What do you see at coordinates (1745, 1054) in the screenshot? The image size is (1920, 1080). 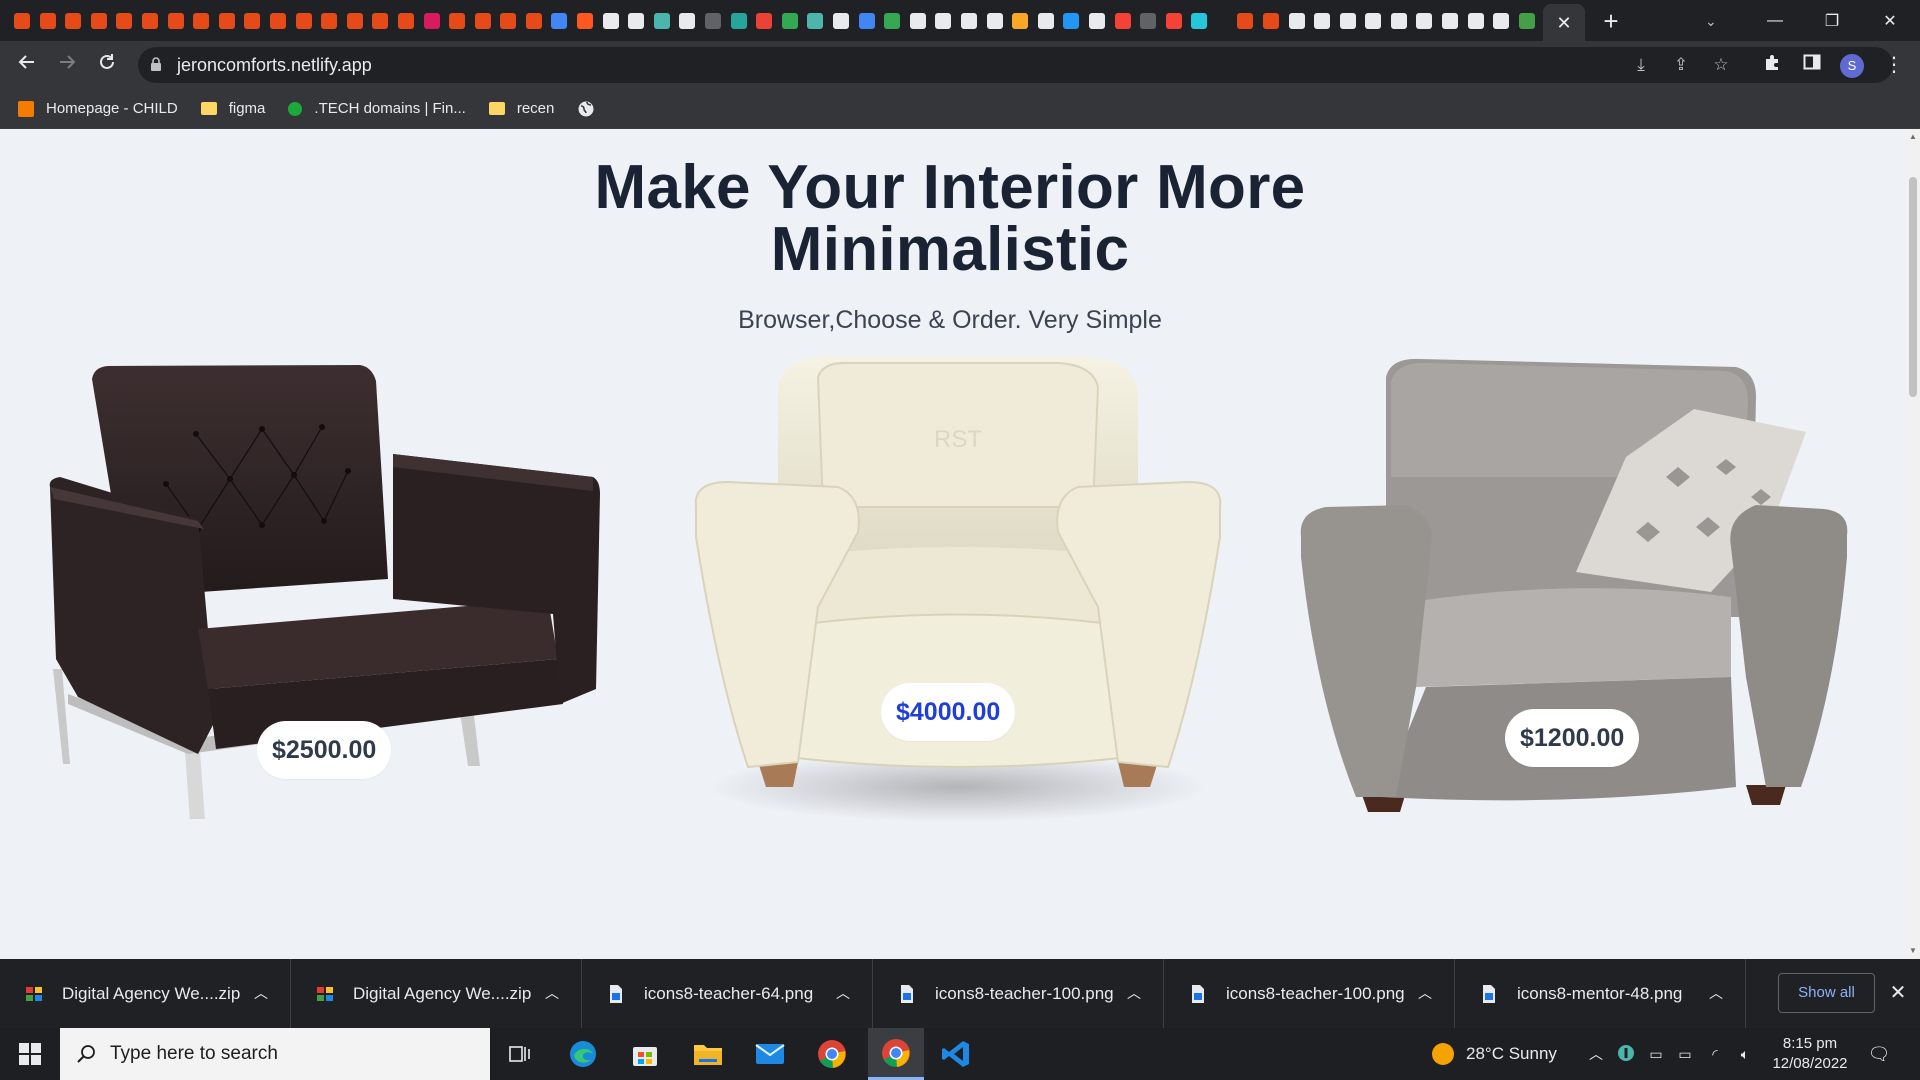 I see `volume-icon: 🔈︎` at bounding box center [1745, 1054].